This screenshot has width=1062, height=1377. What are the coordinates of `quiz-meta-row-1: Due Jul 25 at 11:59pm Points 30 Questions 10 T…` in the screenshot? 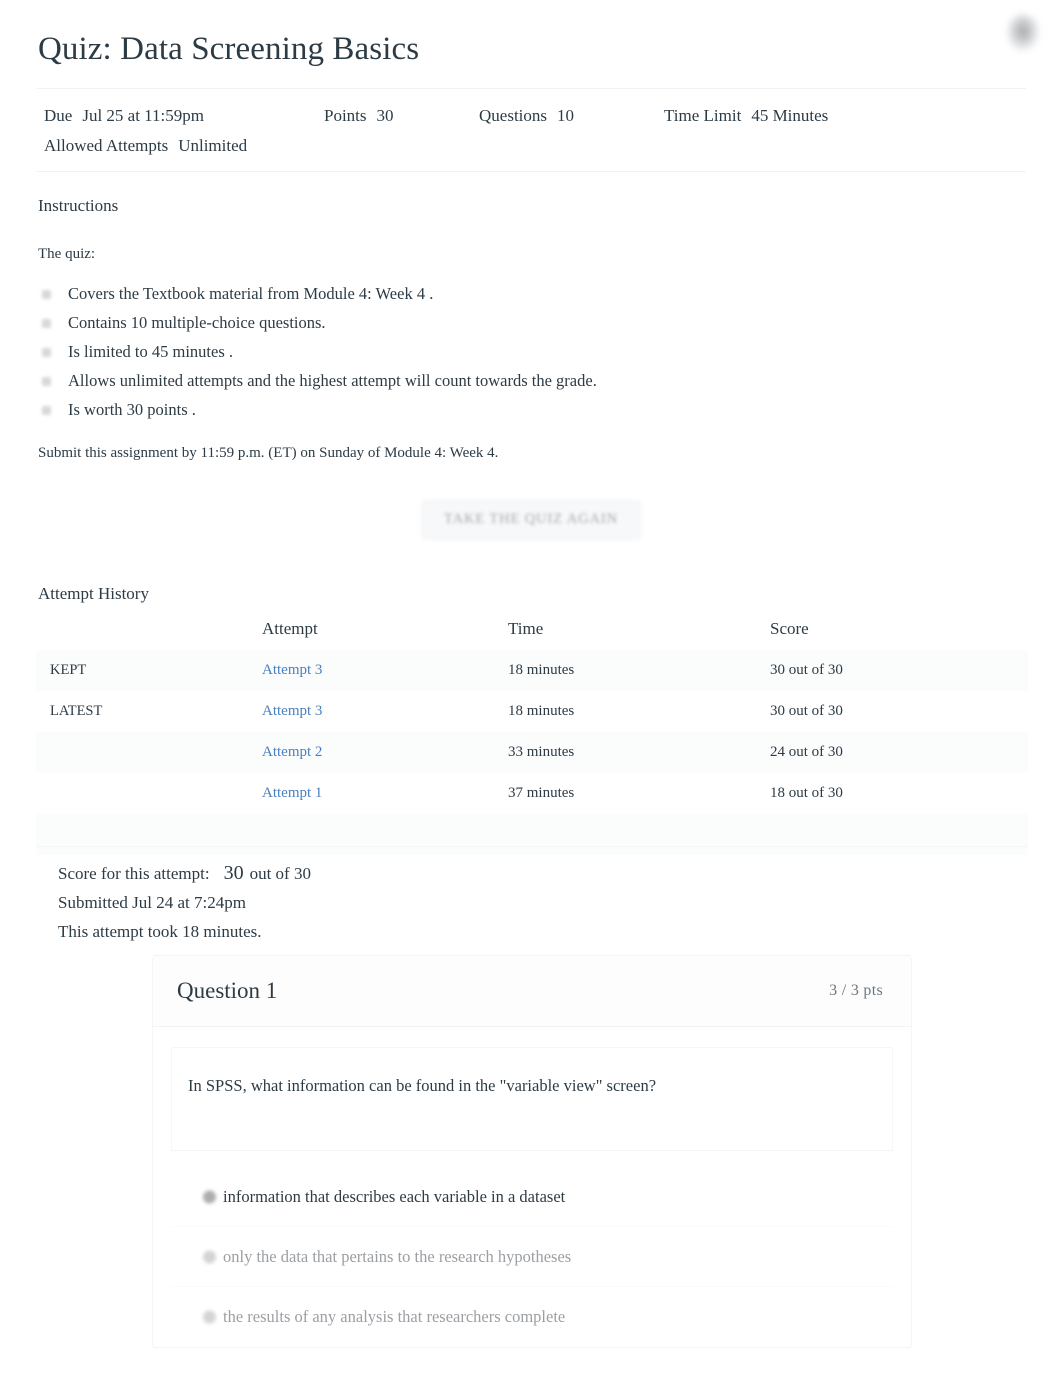 It's located at (531, 116).